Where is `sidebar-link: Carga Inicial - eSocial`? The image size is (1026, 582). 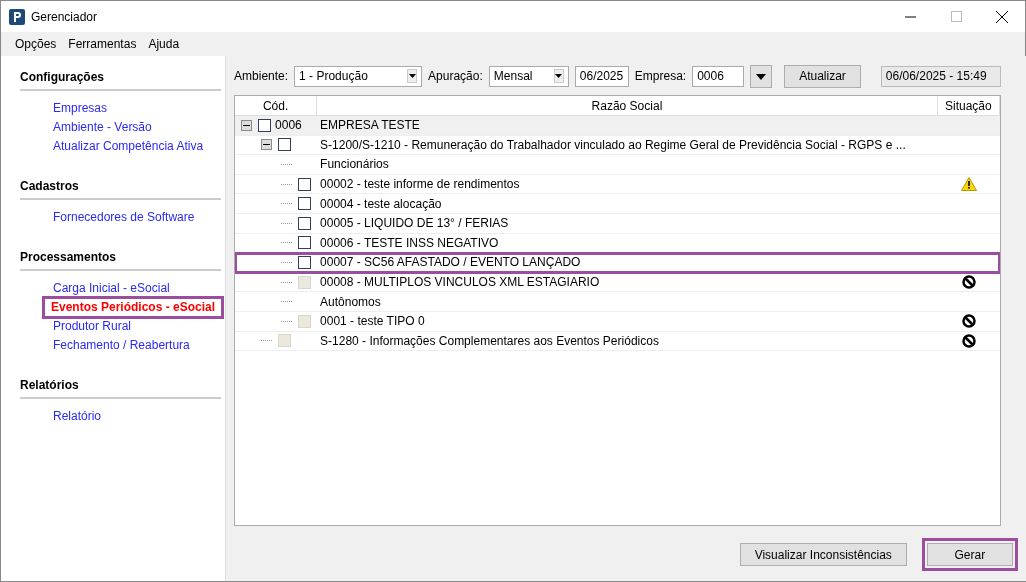
sidebar-link: Carga Inicial - eSocial is located at coordinates (111, 288).